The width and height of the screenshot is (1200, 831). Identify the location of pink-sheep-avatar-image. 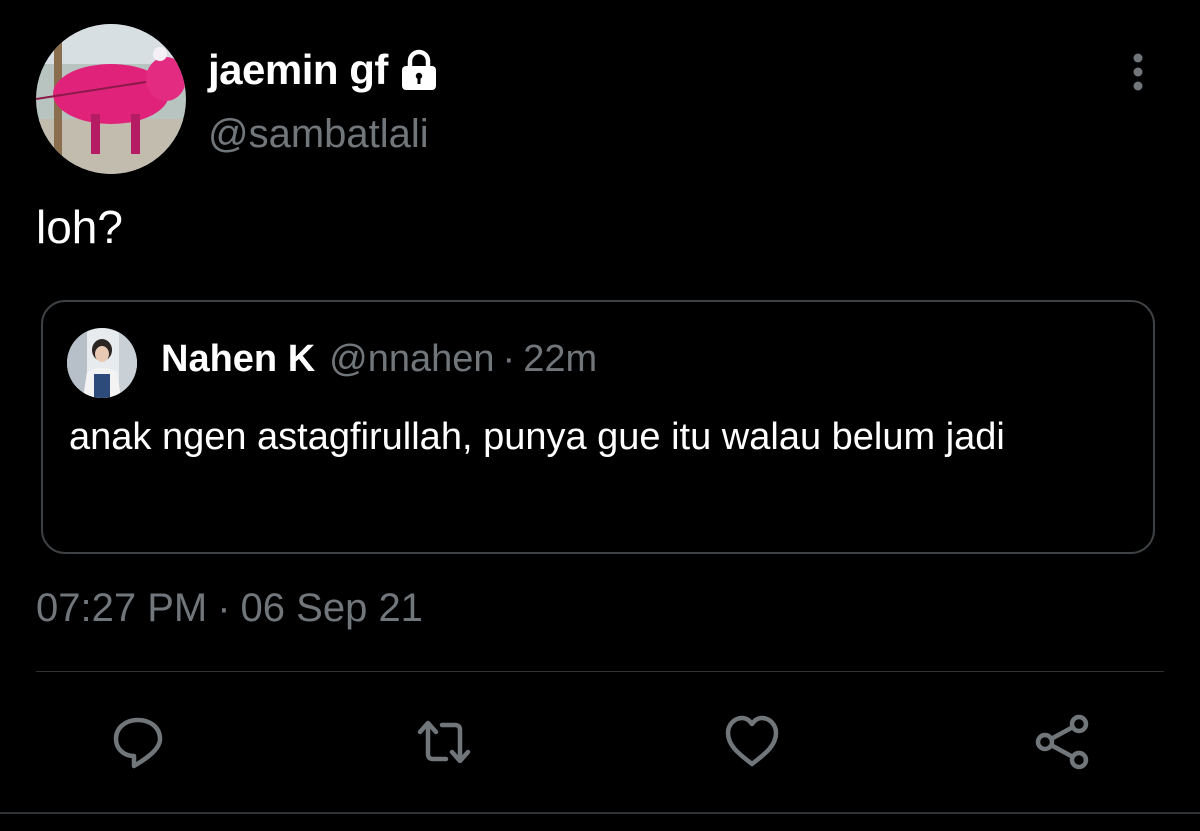
(111, 99).